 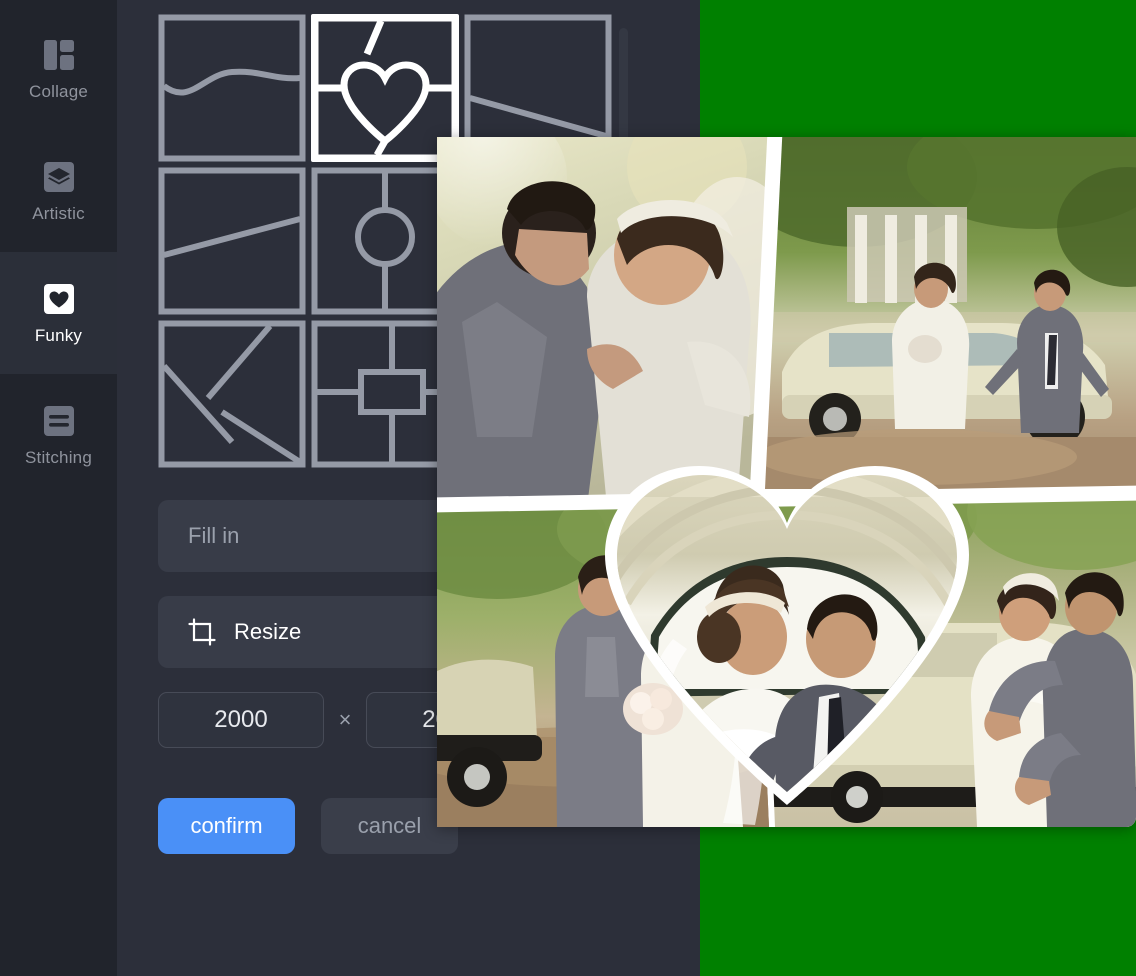 What do you see at coordinates (268, 631) in the screenshot?
I see `resize-label: Resize` at bounding box center [268, 631].